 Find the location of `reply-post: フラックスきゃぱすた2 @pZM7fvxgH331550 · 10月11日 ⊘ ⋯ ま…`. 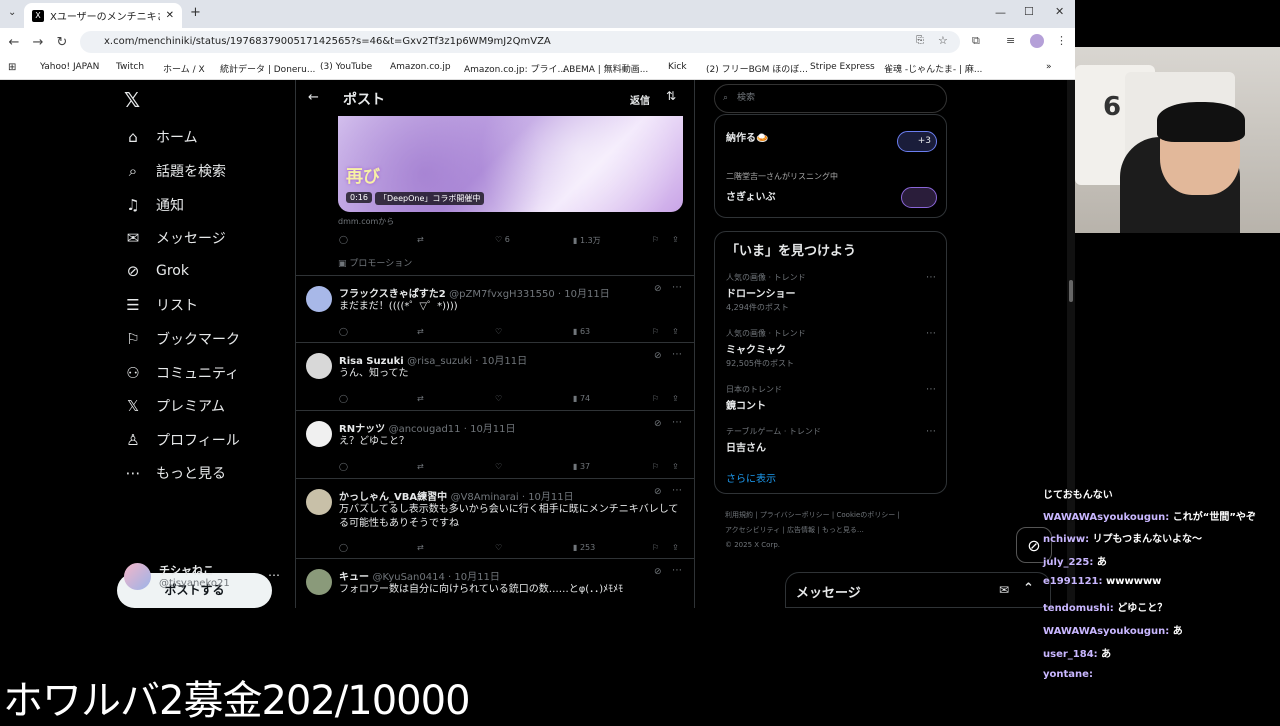

reply-post: フラックスきゃぱすた2 @pZM7fvxgH331550 · 10月11日 ⊘ ⋯ ま… is located at coordinates (495, 308).